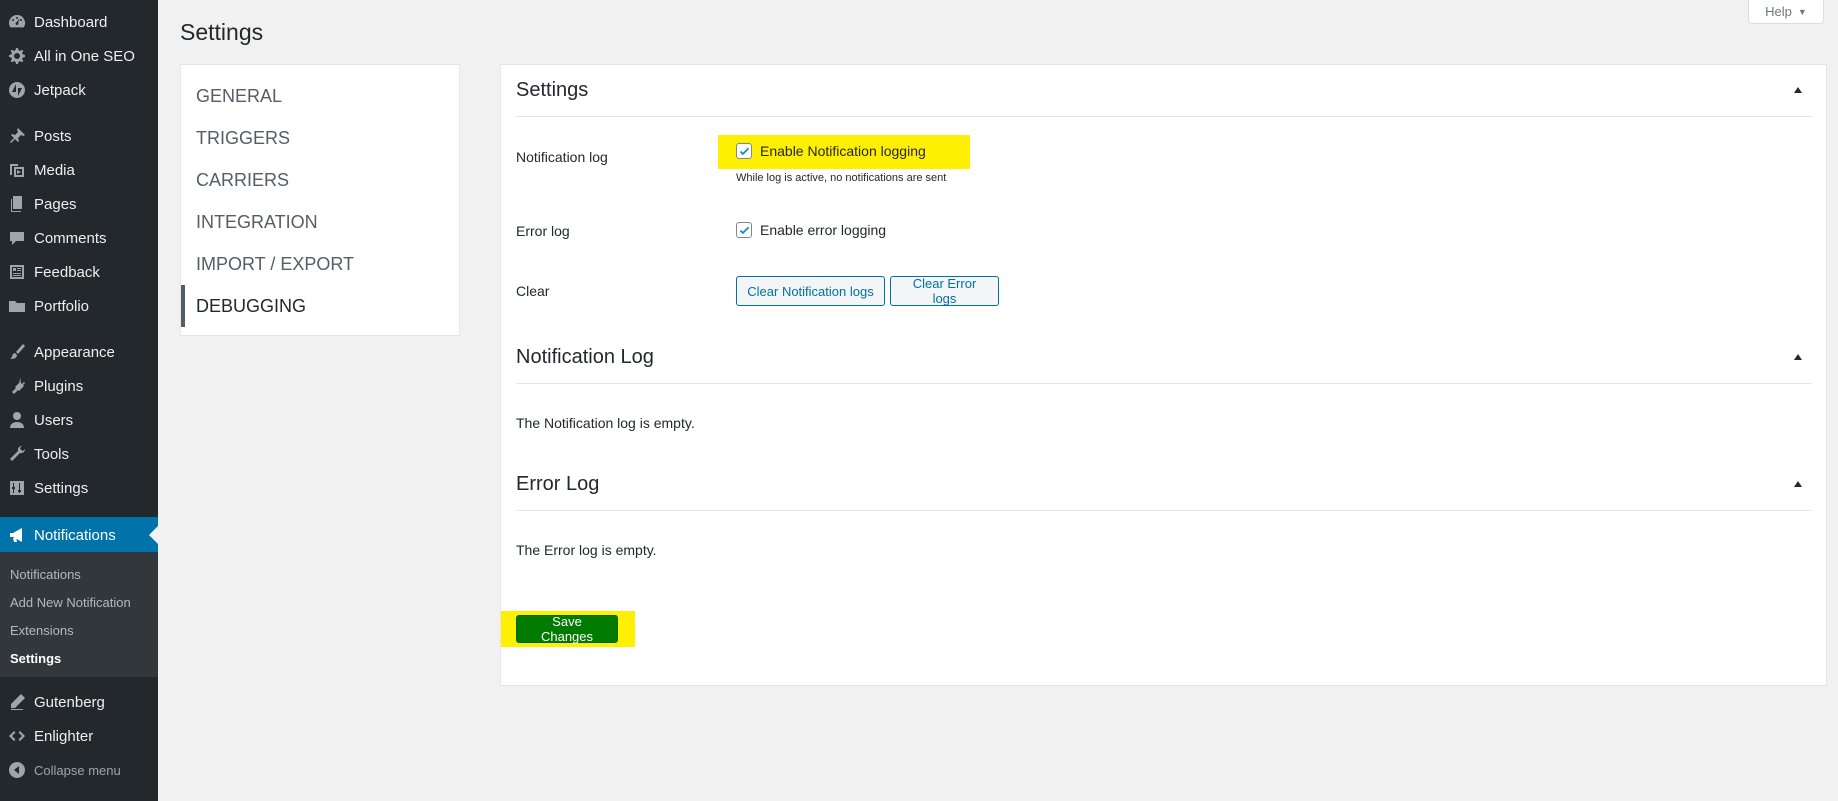  Describe the element at coordinates (17, 535) in the screenshot. I see `megaphone-icon` at that location.